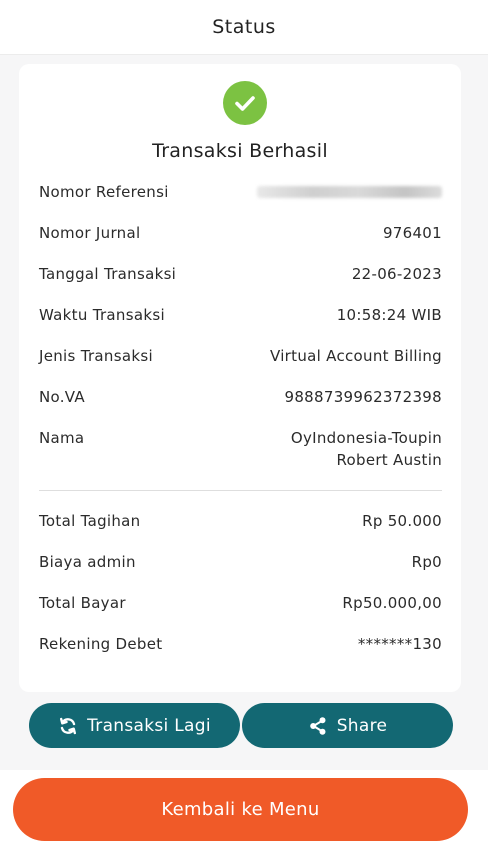 The width and height of the screenshot is (488, 845). I want to click on reference-number-redacted, so click(349, 192).